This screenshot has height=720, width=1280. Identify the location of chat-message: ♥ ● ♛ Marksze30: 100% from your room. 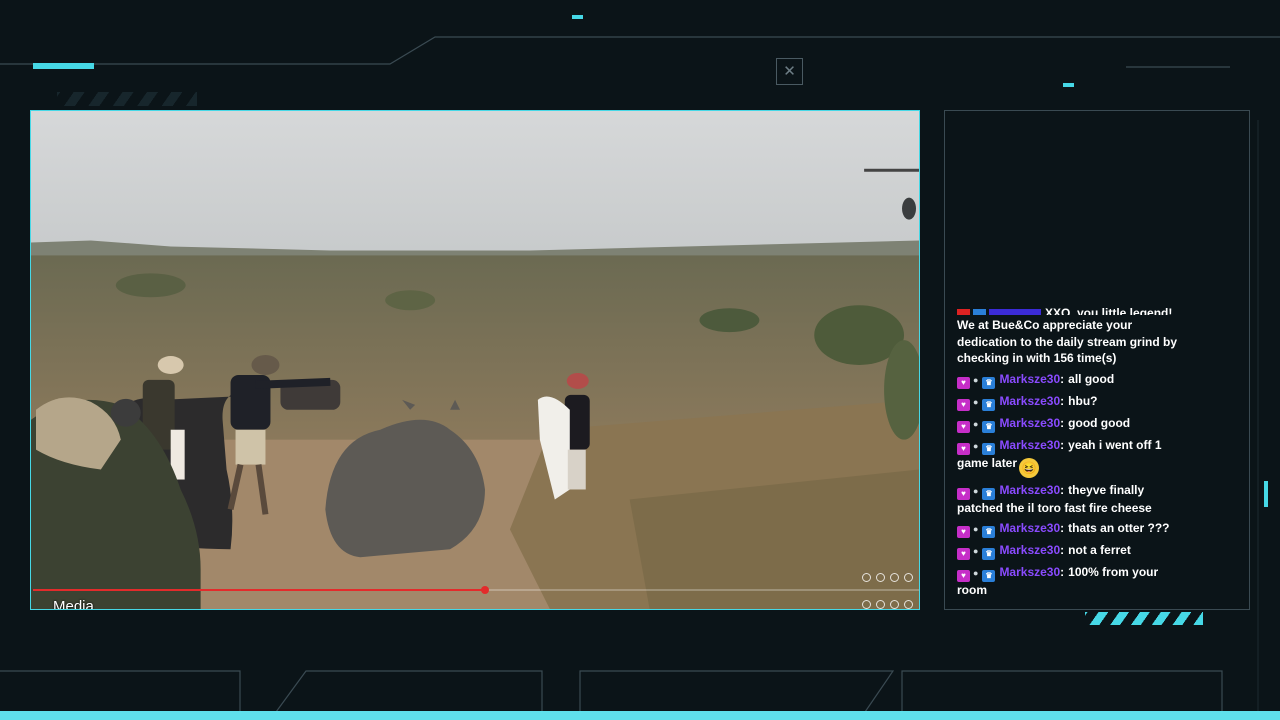
(1073, 581).